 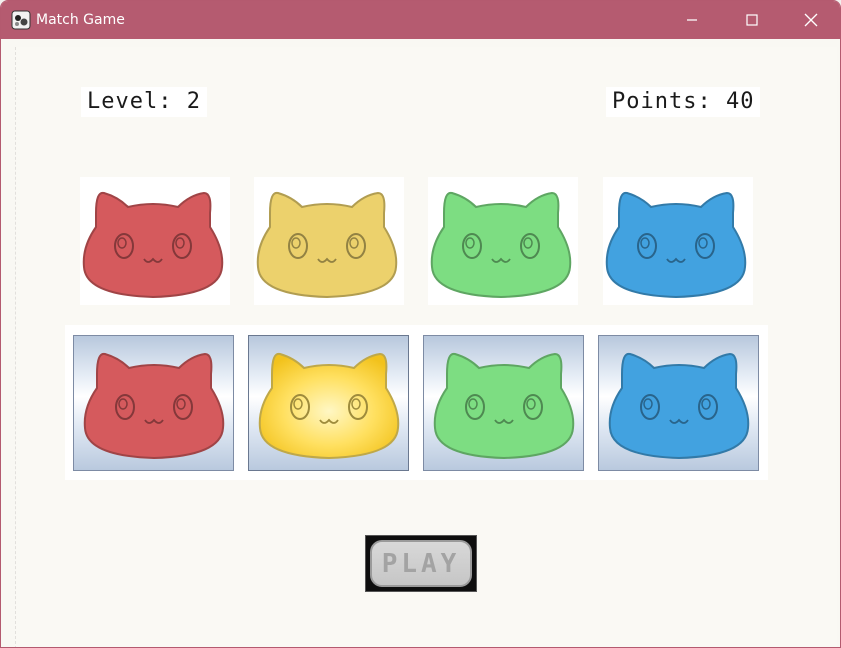 What do you see at coordinates (154, 406) in the screenshot?
I see `cat-red-choice-icon` at bounding box center [154, 406].